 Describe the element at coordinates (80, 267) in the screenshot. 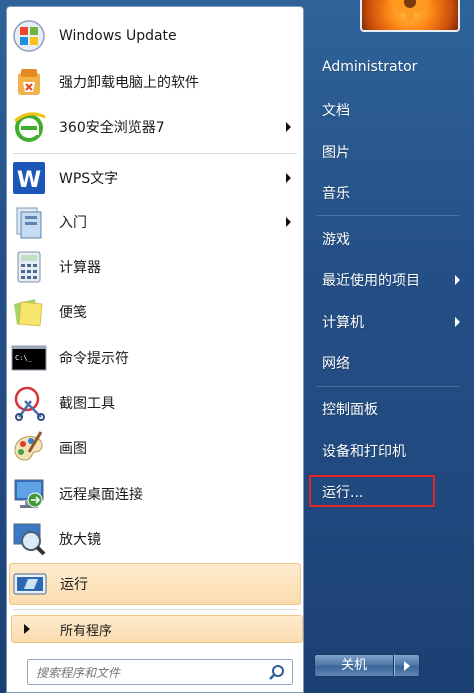

I see `program-label: 计算器` at that location.